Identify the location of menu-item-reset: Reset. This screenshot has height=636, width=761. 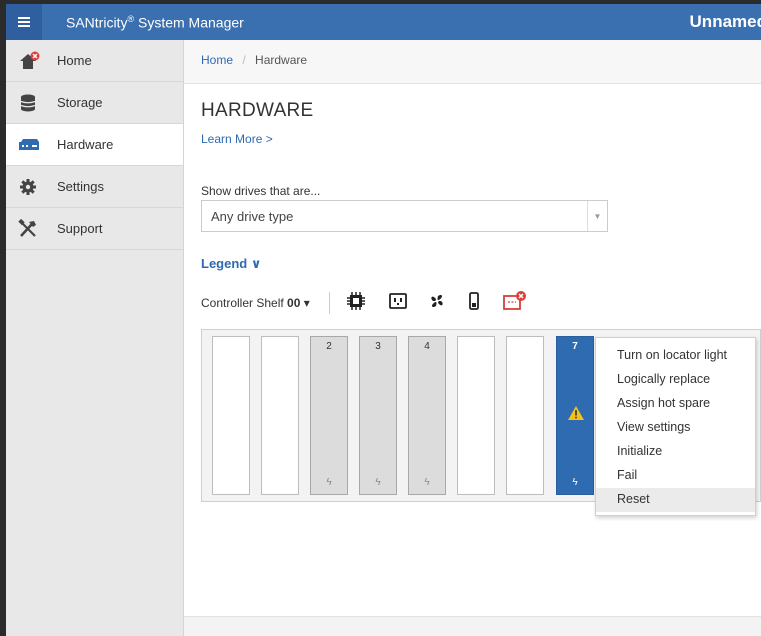
(675, 500).